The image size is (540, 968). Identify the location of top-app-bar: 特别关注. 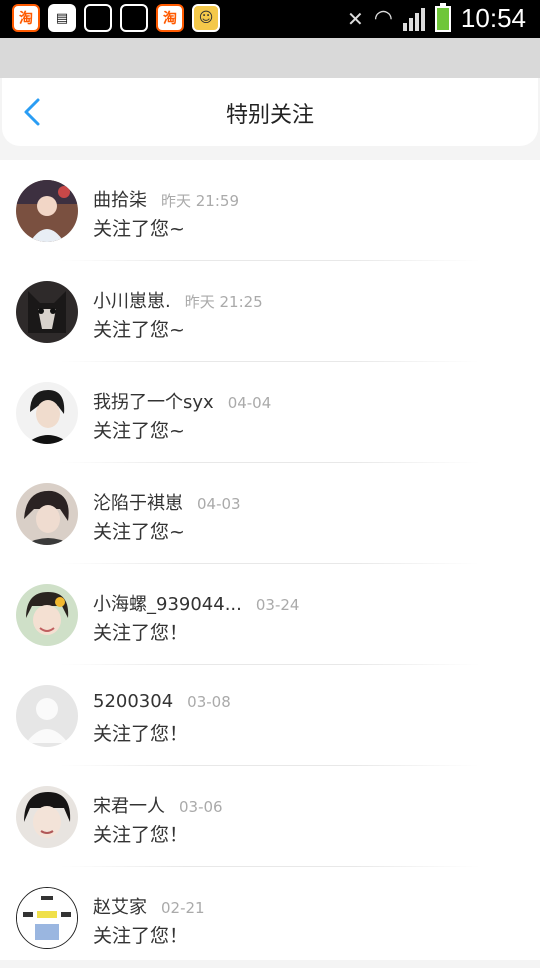
(270, 112).